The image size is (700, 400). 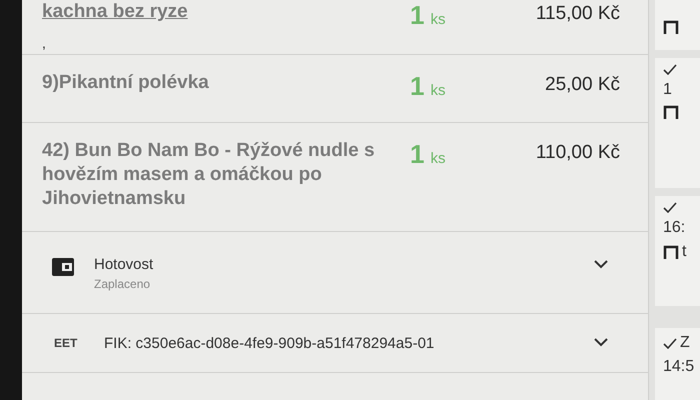 What do you see at coordinates (66, 343) in the screenshot?
I see `eet-label: EET` at bounding box center [66, 343].